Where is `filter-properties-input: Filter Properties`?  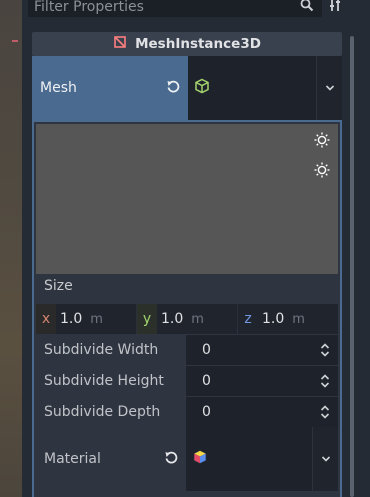
filter-properties-input: Filter Properties is located at coordinates (175, 8).